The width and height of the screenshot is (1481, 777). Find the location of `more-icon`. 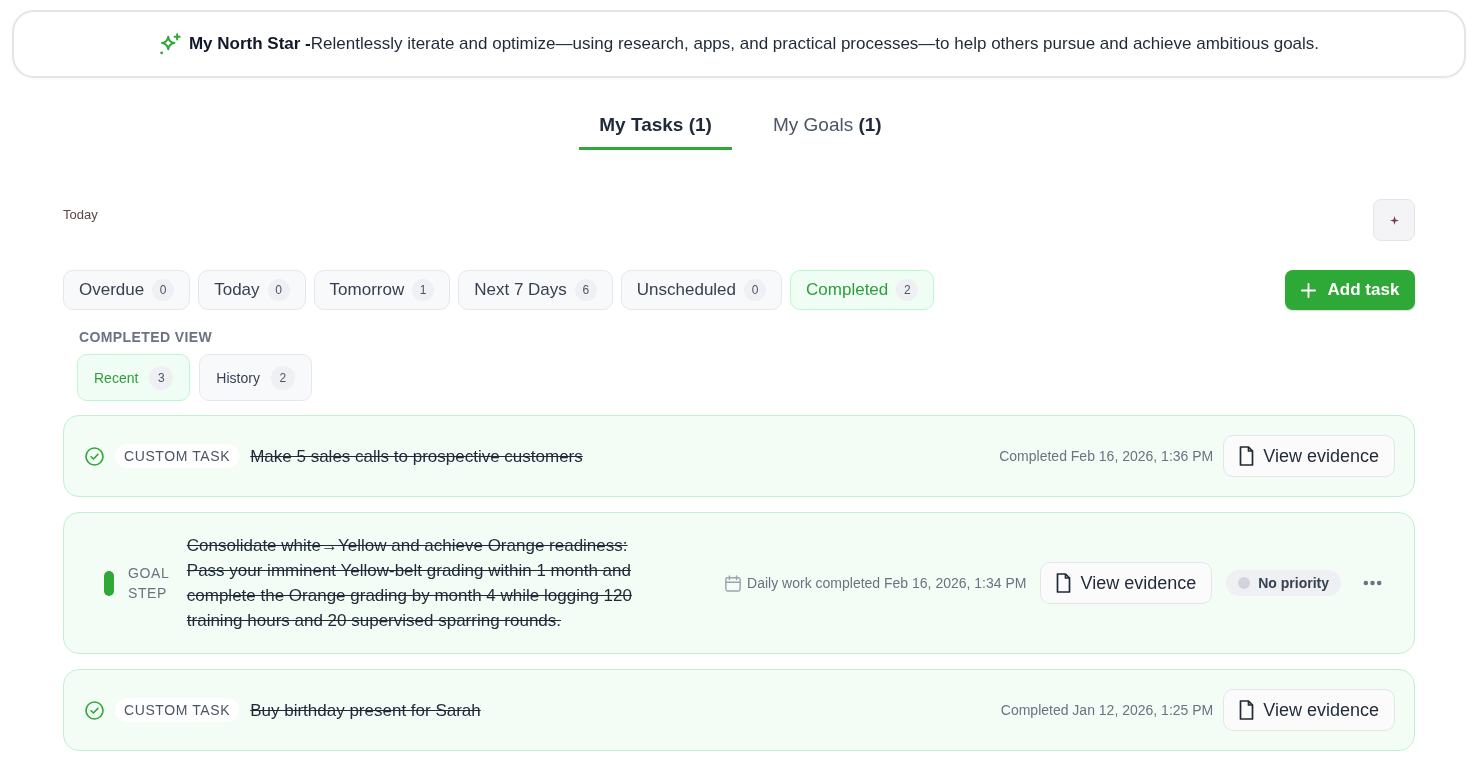

more-icon is located at coordinates (1372, 583).